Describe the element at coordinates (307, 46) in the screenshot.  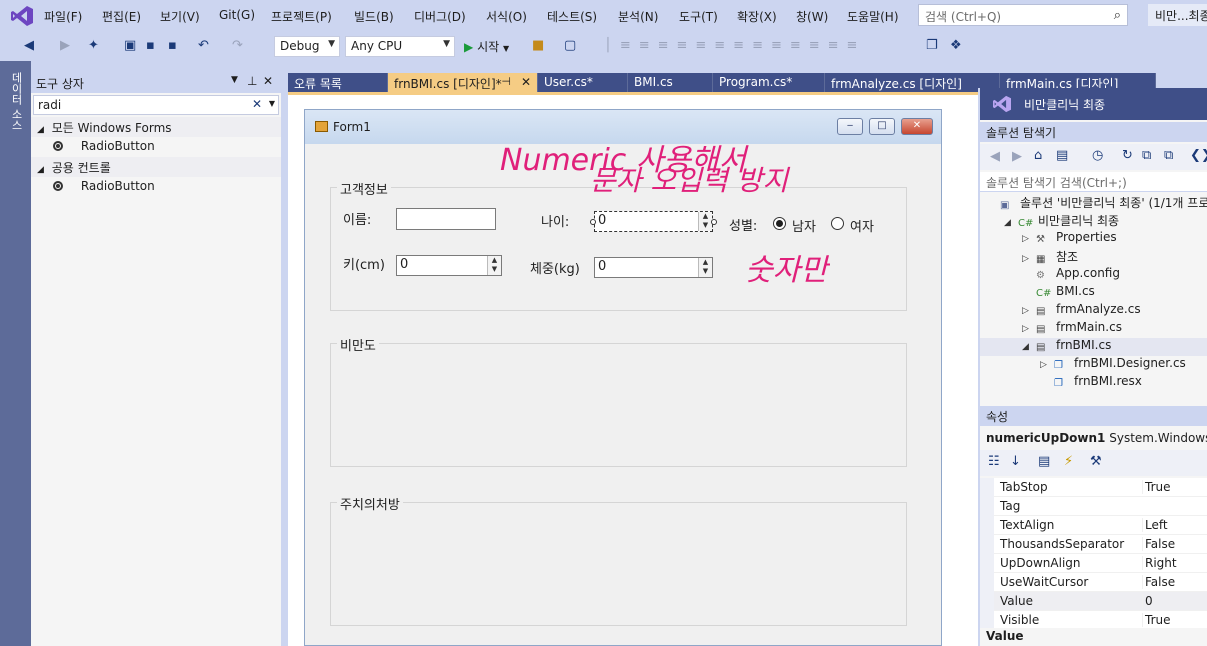
I see `solution-config-dropdown: Debug ▼` at that location.